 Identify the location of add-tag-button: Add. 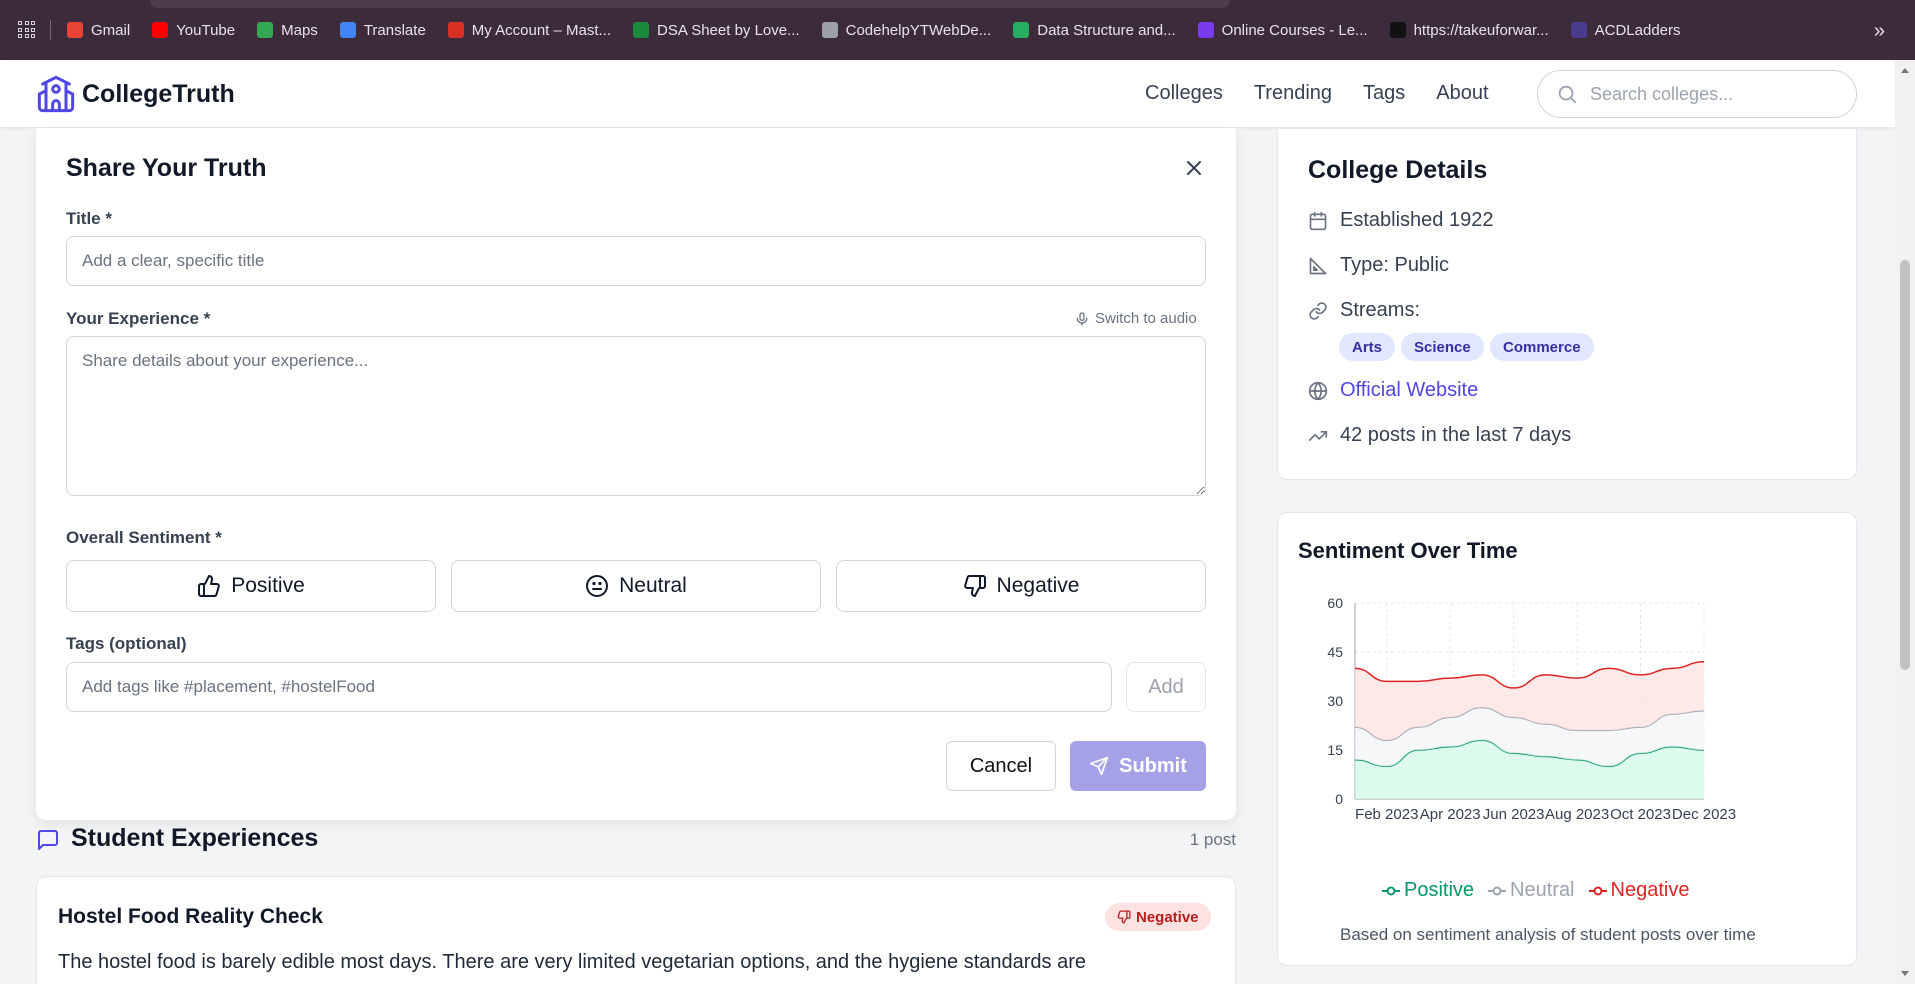
(1166, 687).